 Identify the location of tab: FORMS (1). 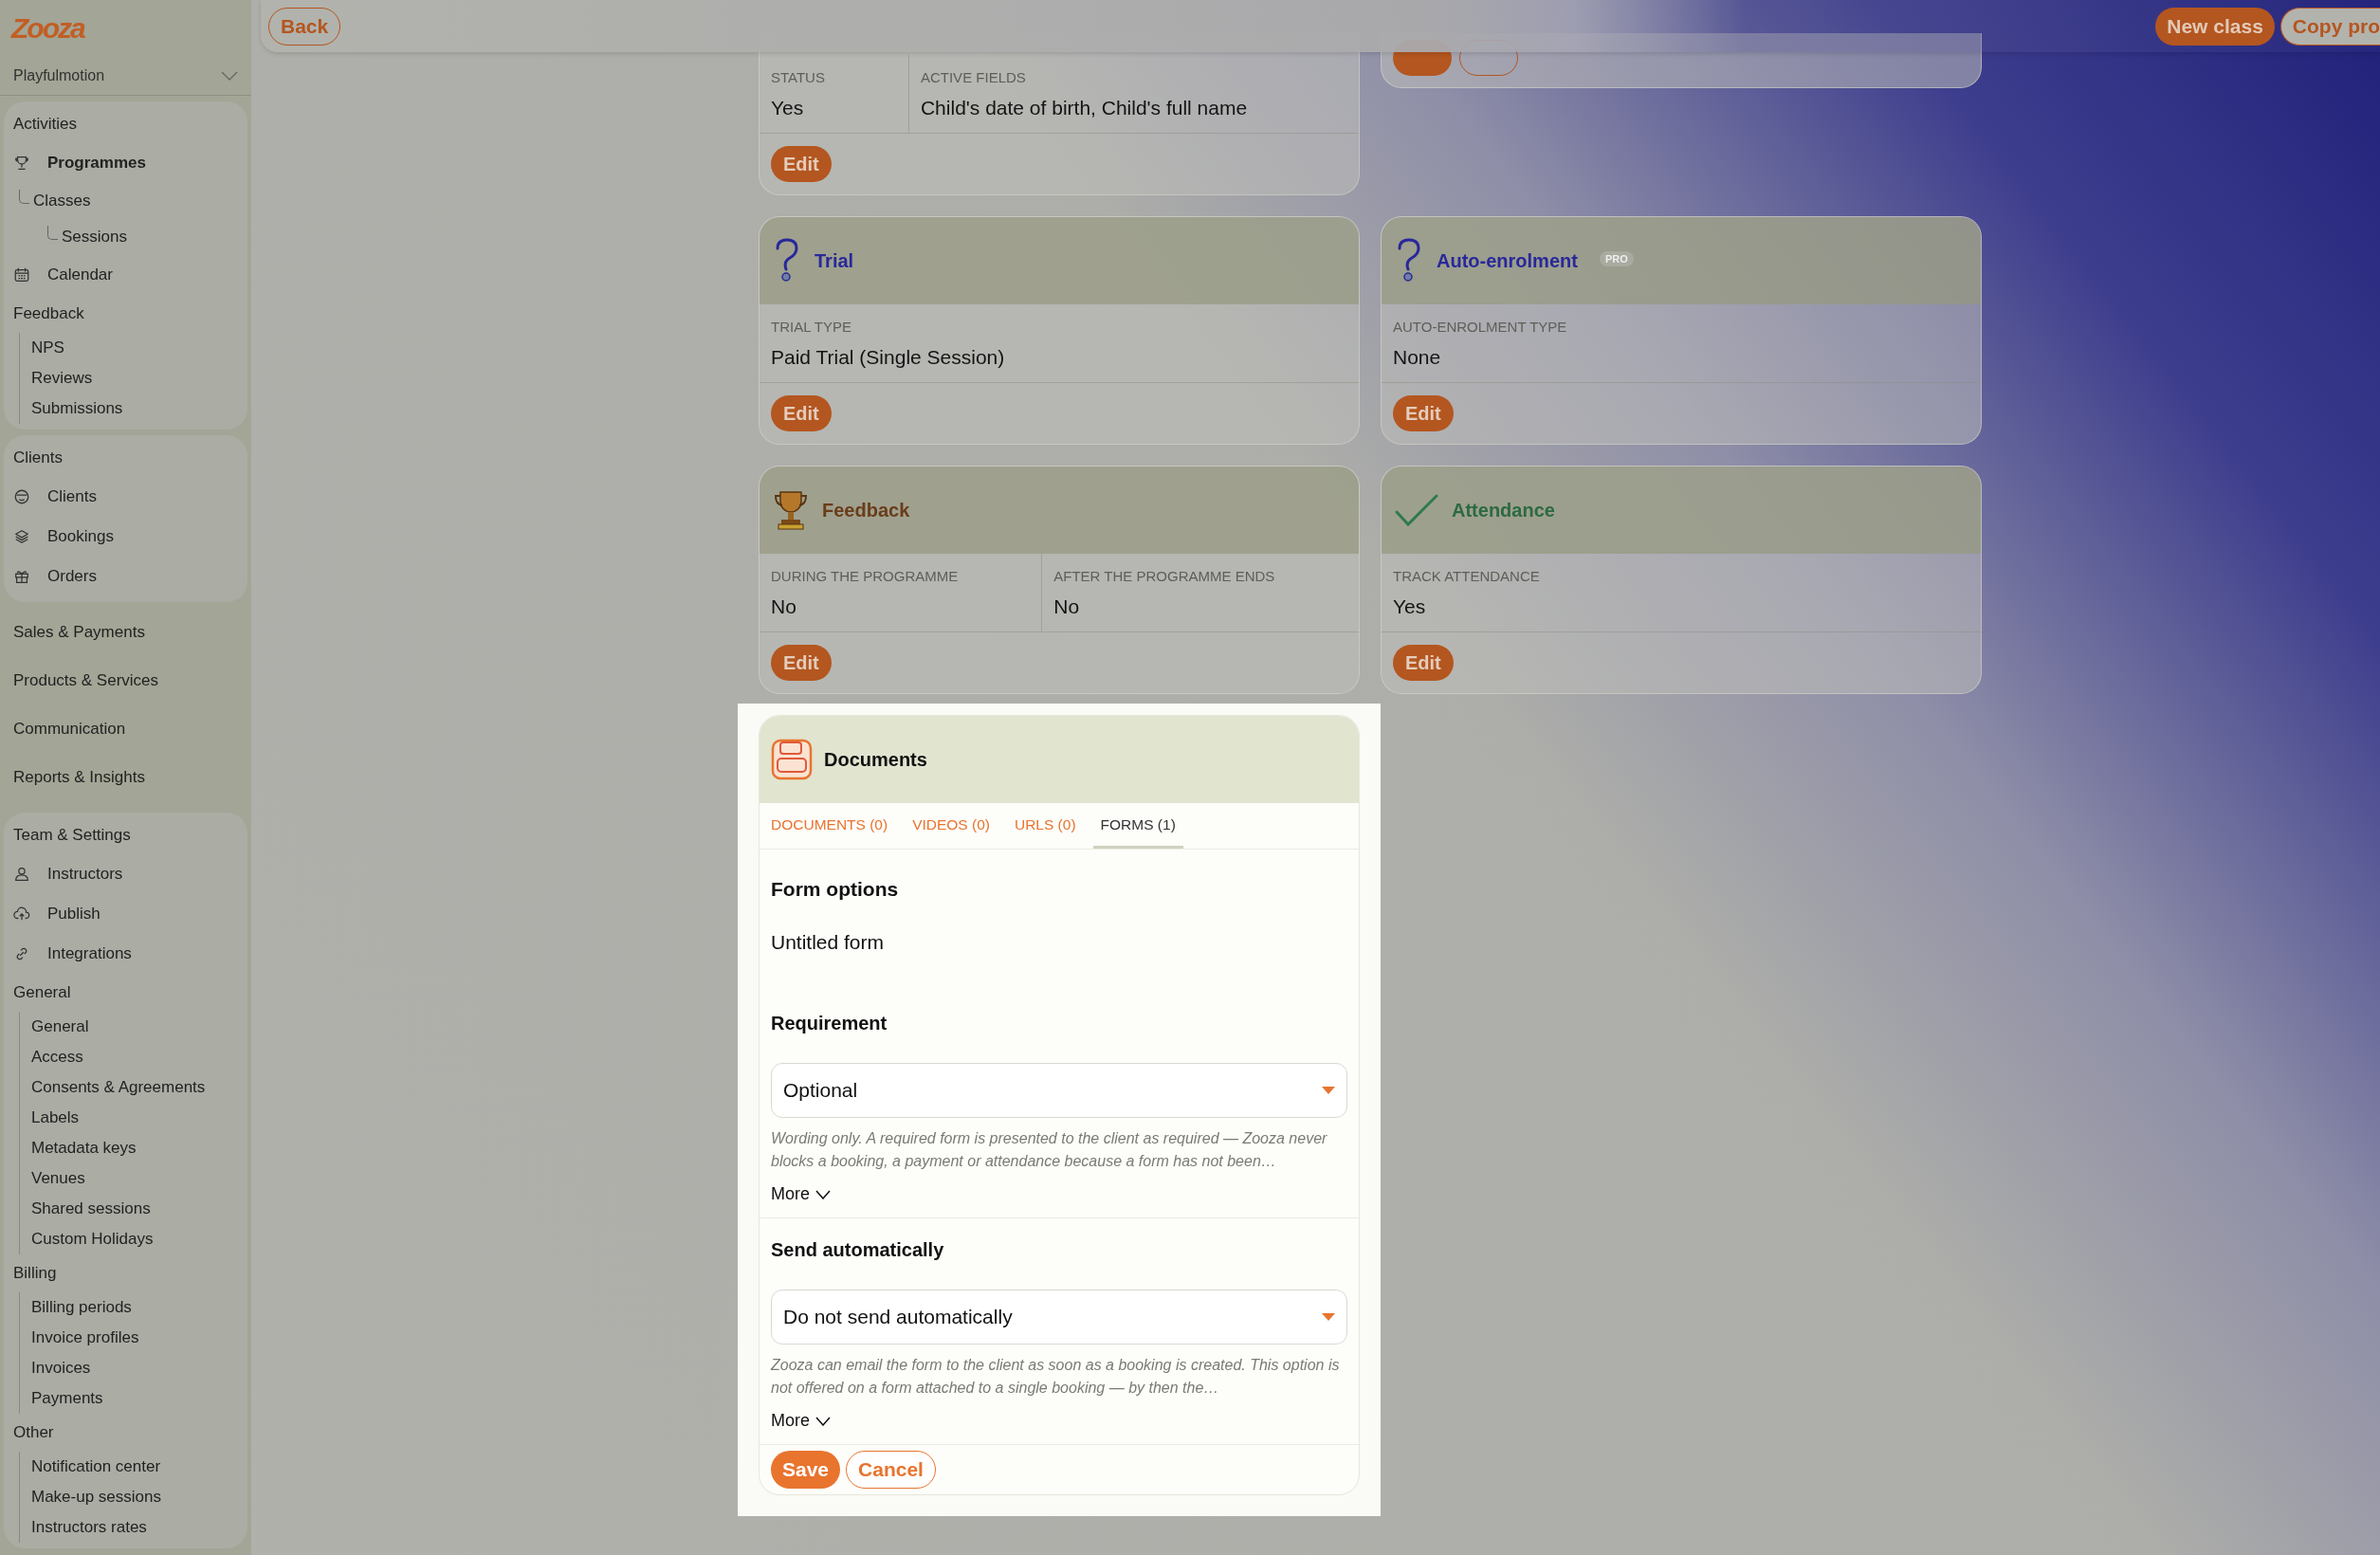
(1138, 826).